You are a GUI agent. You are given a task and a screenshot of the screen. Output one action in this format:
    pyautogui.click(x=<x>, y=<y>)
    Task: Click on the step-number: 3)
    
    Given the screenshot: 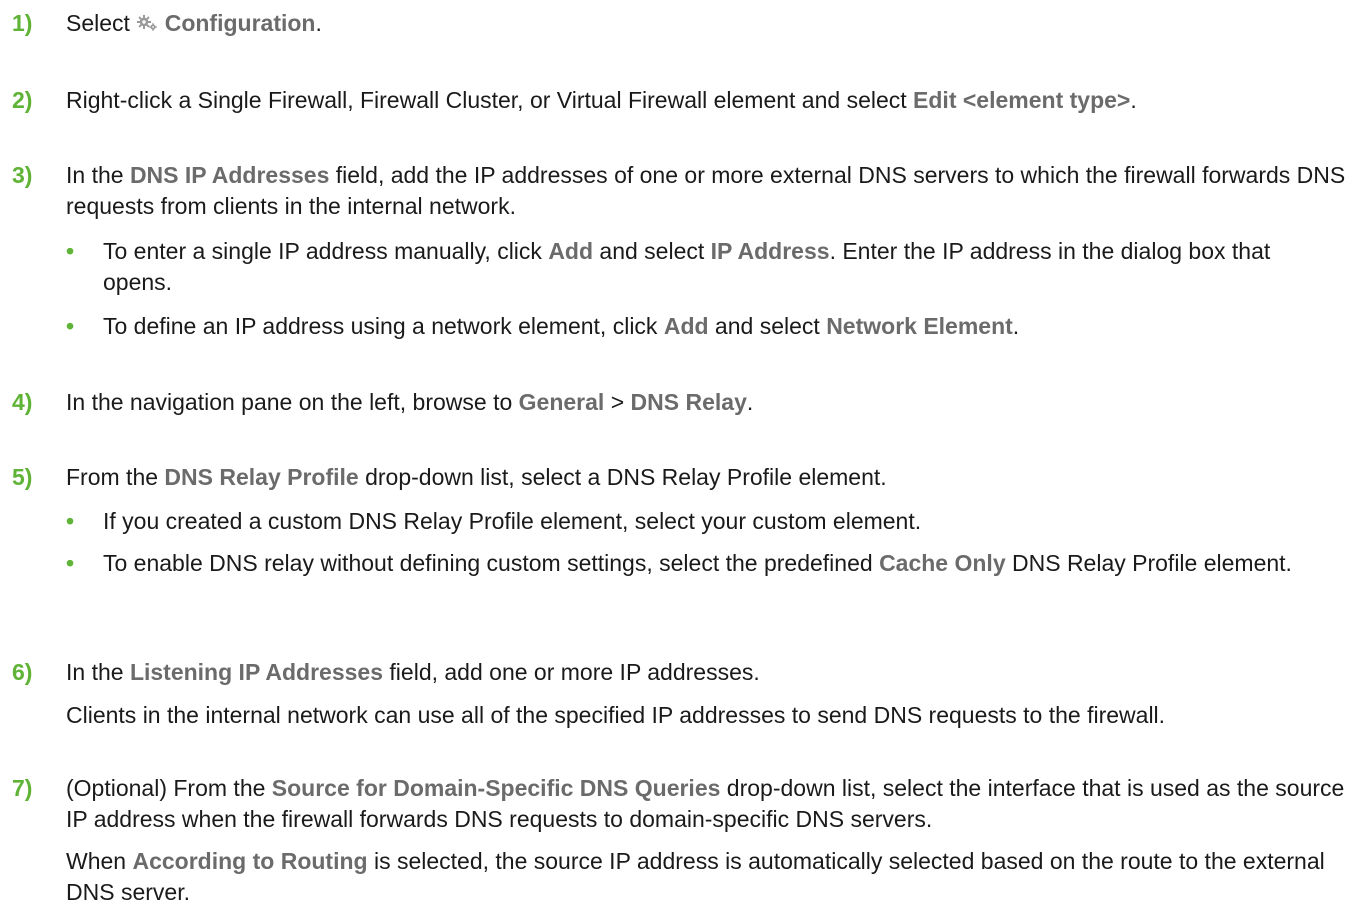 What is the action you would take?
    pyautogui.click(x=22, y=175)
    